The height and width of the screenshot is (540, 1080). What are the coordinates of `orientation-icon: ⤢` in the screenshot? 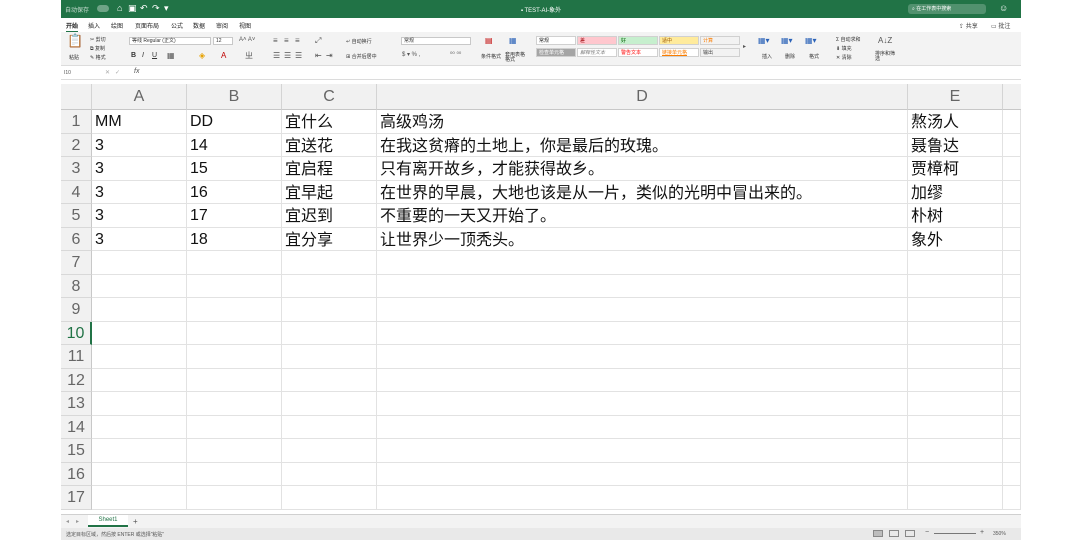 It's located at (318, 40).